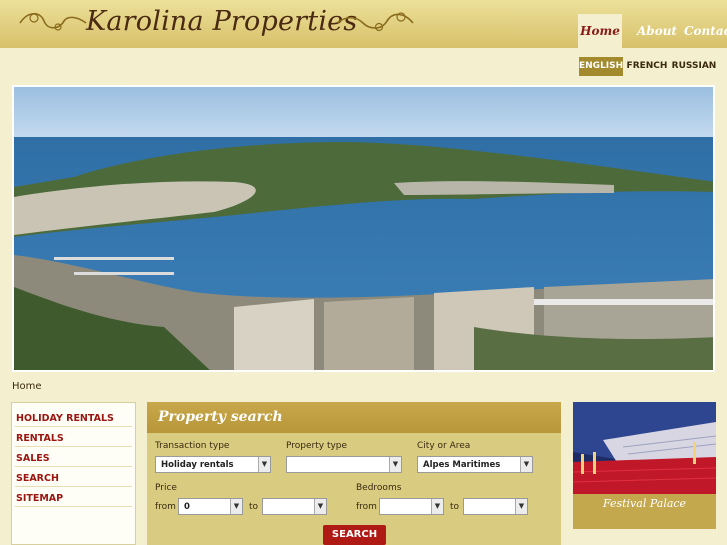 This screenshot has width=727, height=545. I want to click on lang-english: ENGLISH, so click(601, 66).